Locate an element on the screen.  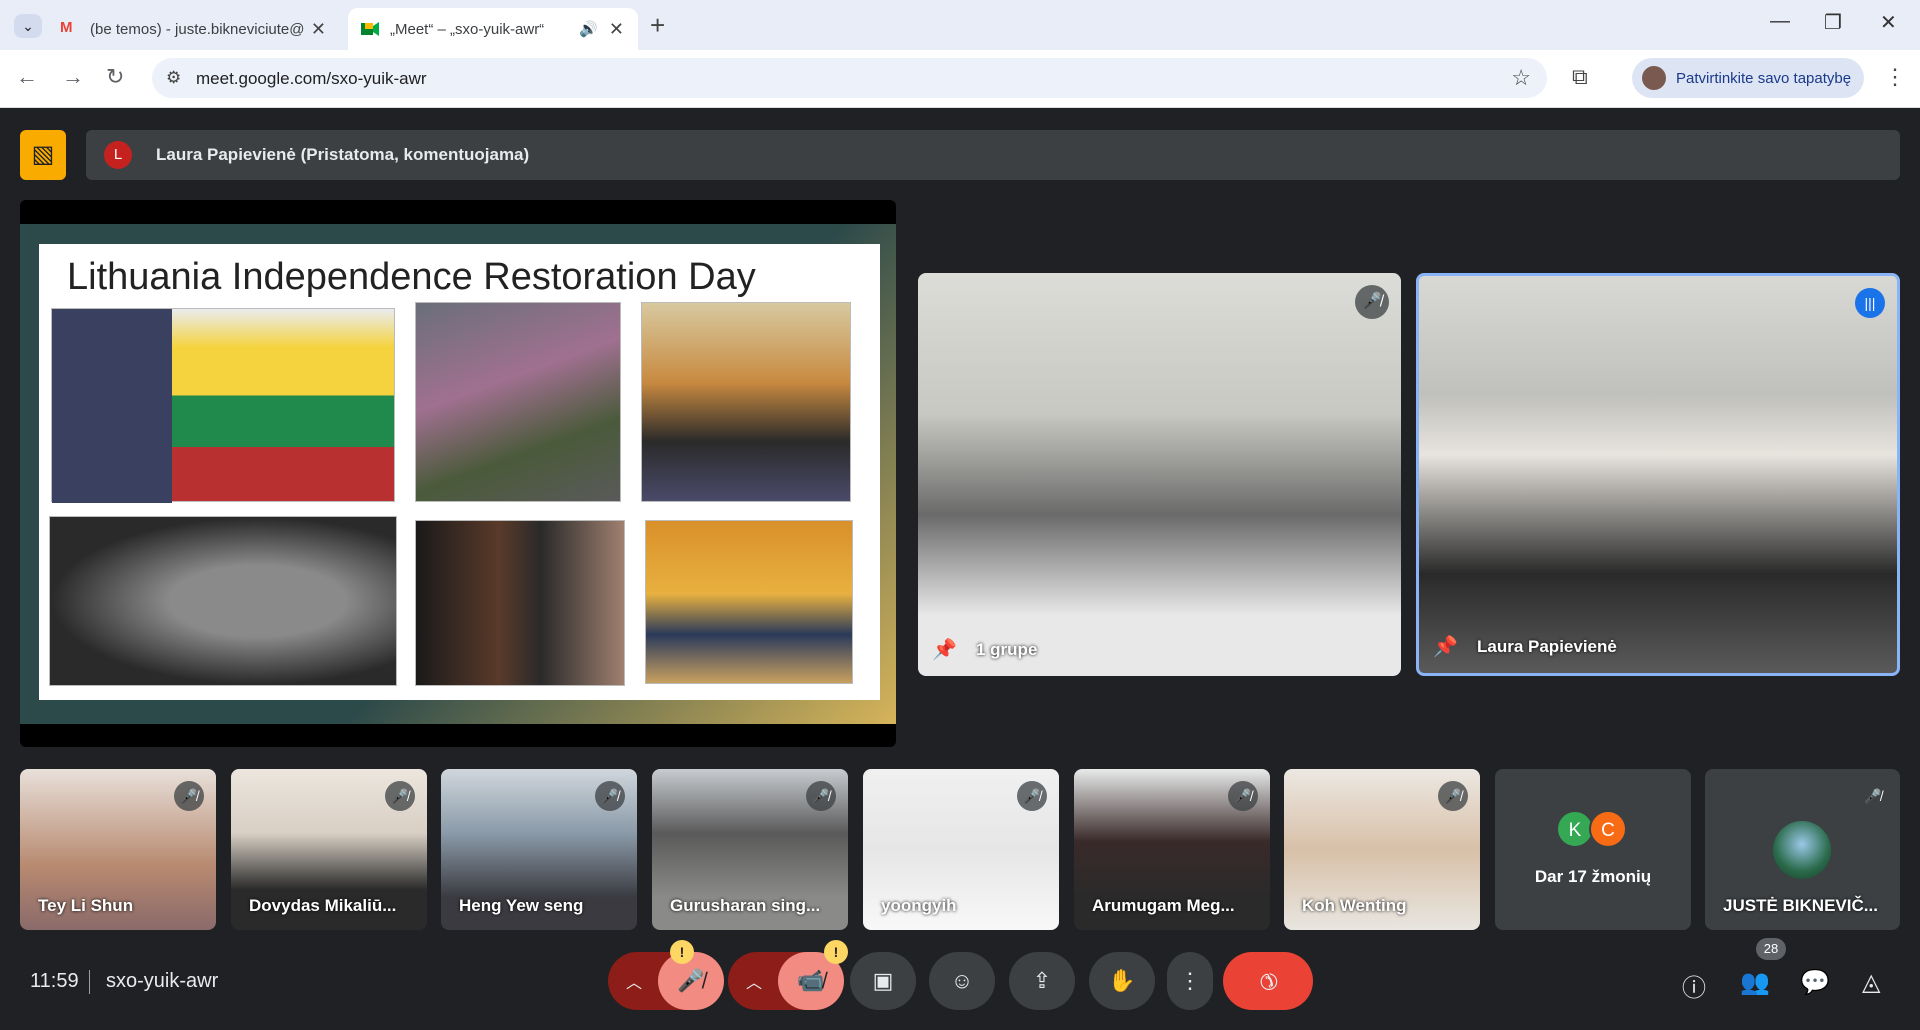
presenter-avatar: L is located at coordinates (118, 155).